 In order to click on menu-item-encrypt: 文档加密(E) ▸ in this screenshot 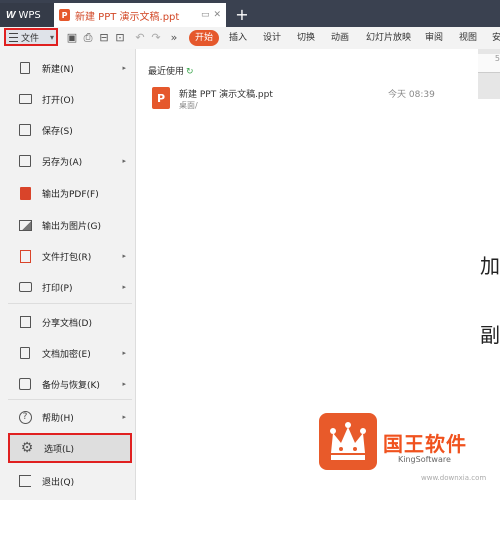, I will do `click(70, 353)`.